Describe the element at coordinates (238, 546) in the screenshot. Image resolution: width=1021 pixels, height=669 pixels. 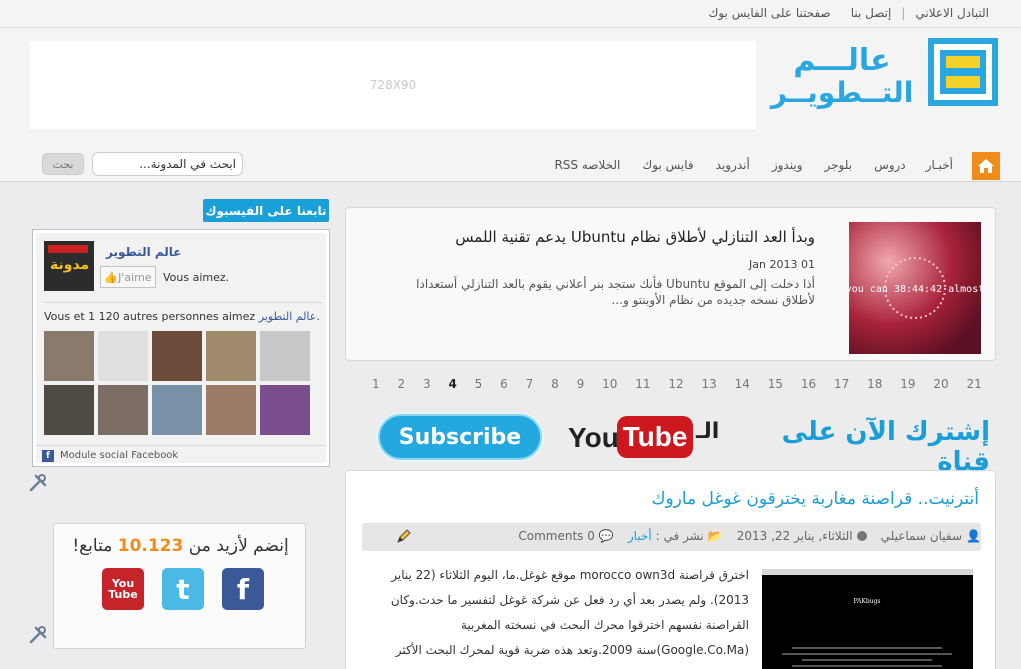
I see `follow-prefix: إنضم لأزيد من` at that location.